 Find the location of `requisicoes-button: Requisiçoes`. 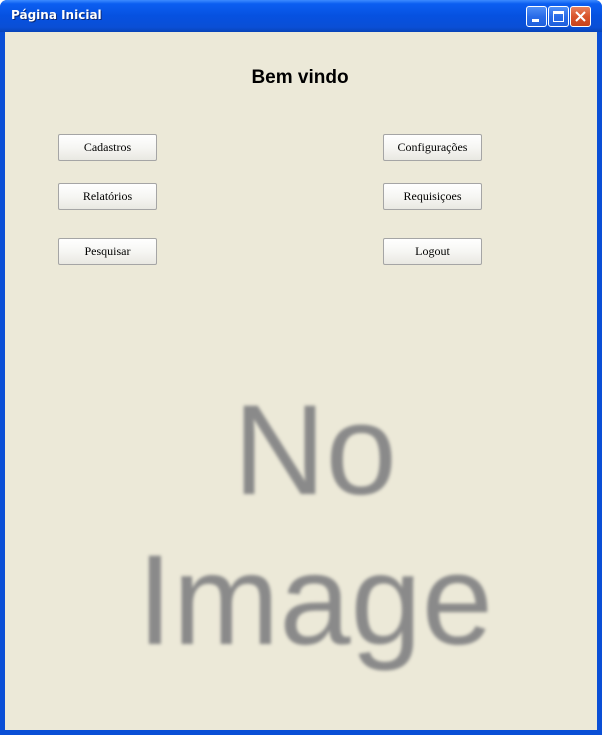

requisicoes-button: Requisiçoes is located at coordinates (432, 196).